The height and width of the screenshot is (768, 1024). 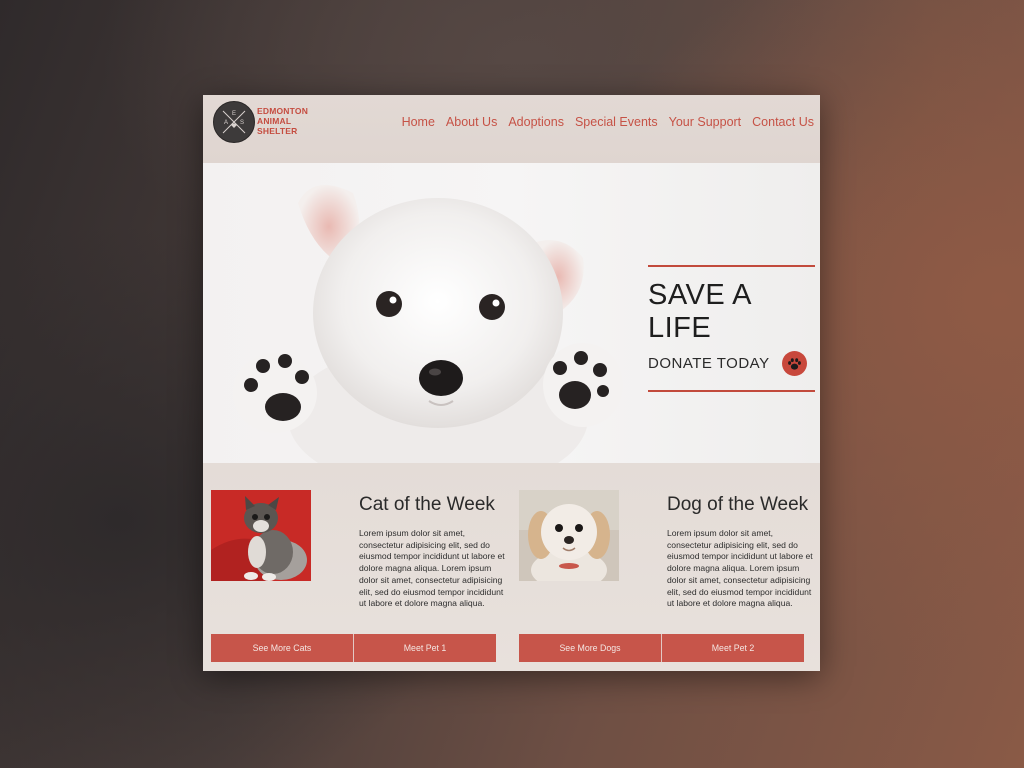 I want to click on badge-letter-a: A, so click(x=226, y=123).